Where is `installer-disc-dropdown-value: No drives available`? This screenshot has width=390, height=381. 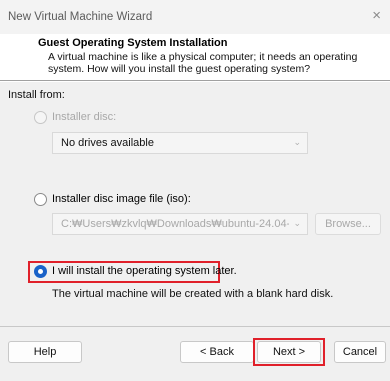
installer-disc-dropdown-value: No drives available is located at coordinates (107, 143).